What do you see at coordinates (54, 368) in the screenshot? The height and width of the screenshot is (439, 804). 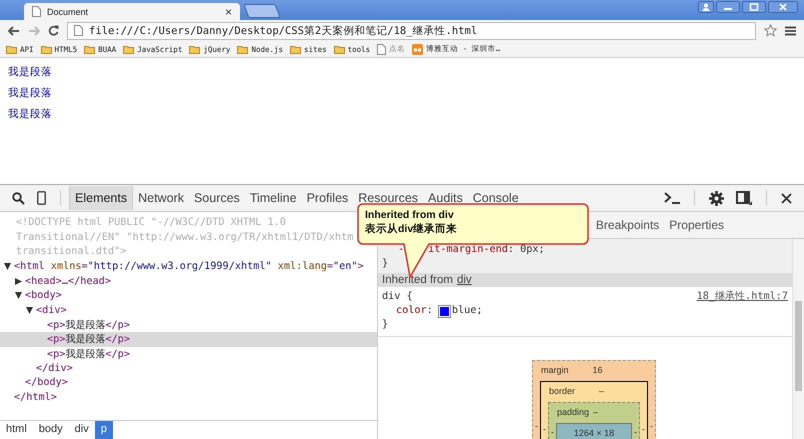 I see `dom-closing-tag: </div>` at bounding box center [54, 368].